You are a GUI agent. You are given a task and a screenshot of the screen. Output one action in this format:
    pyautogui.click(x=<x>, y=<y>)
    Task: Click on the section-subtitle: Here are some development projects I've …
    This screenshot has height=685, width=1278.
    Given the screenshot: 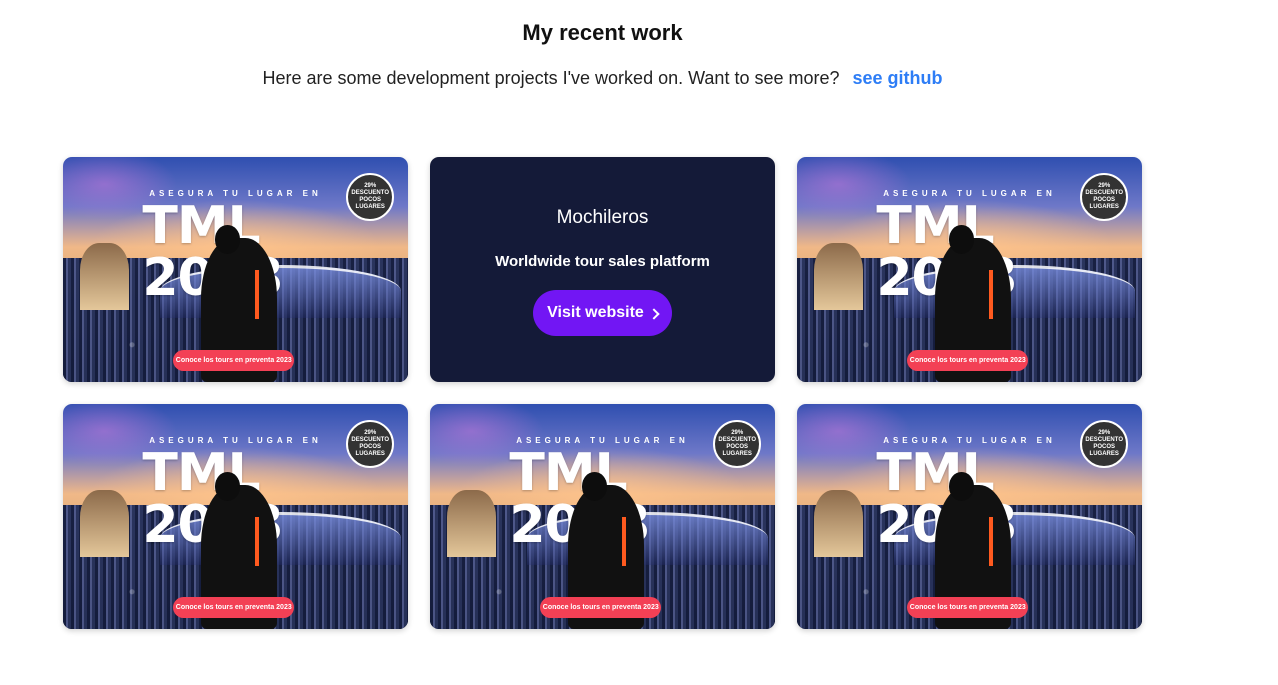 What is the action you would take?
    pyautogui.click(x=602, y=78)
    